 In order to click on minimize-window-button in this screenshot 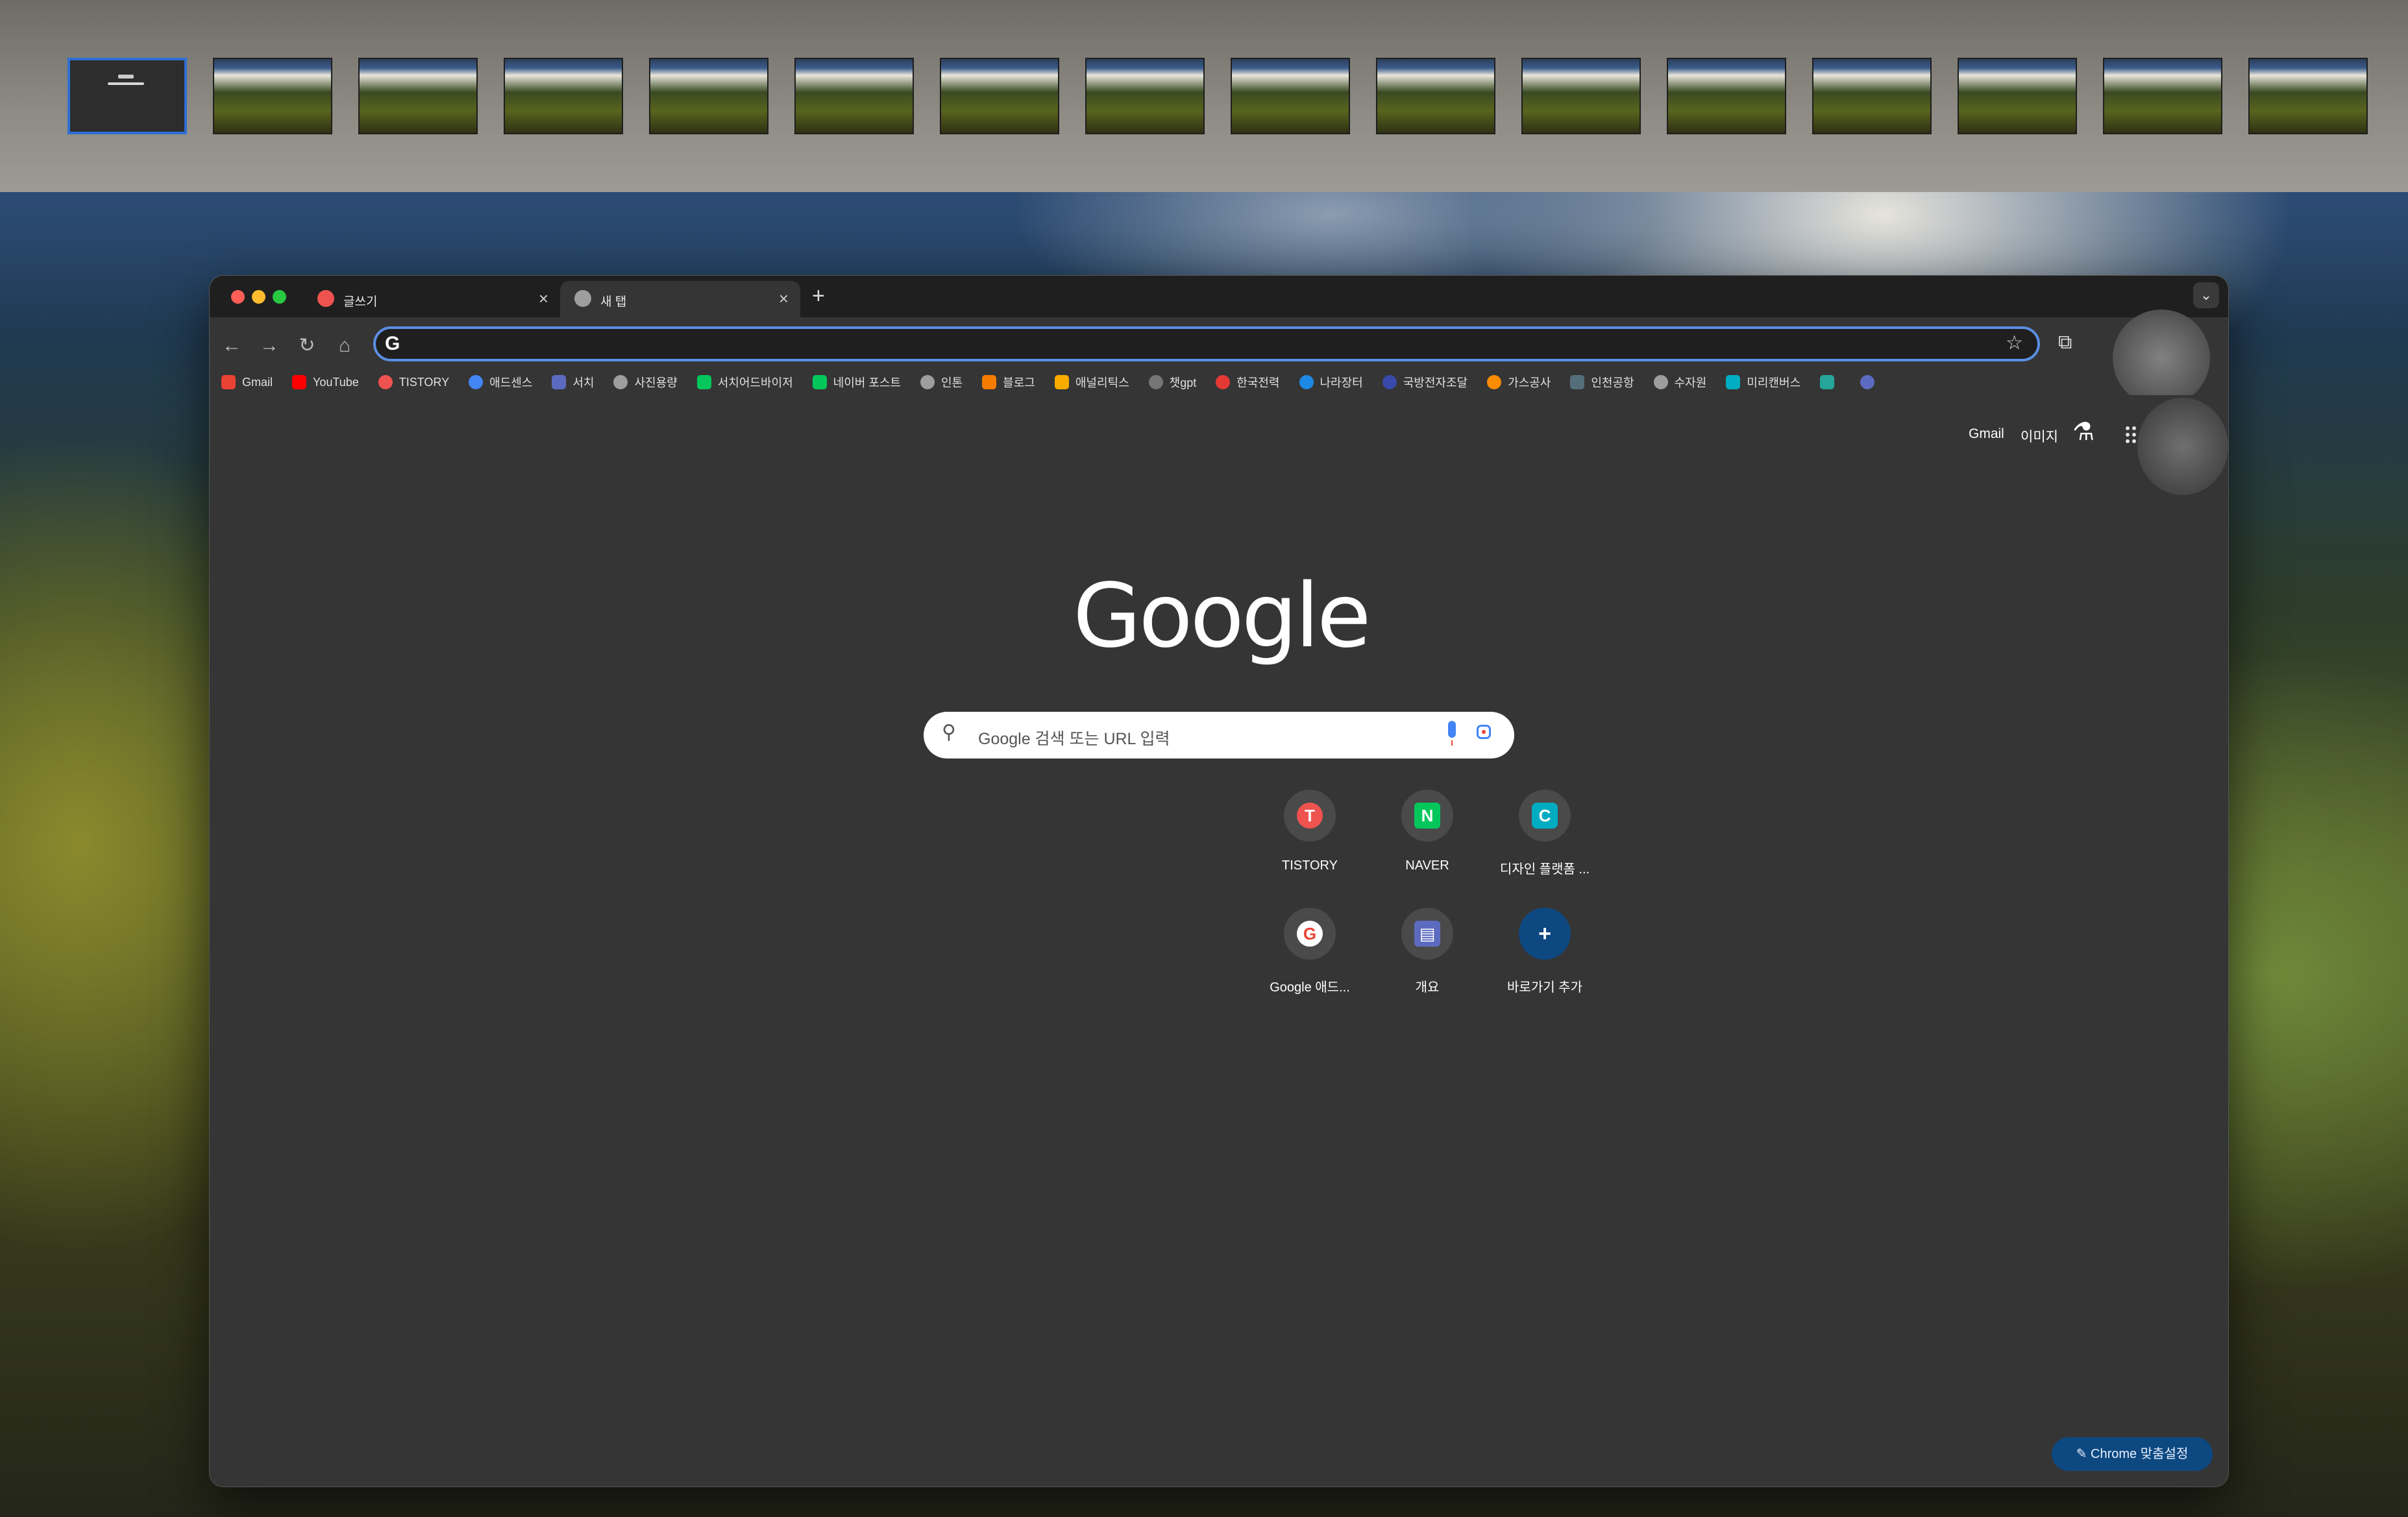, I will do `click(258, 297)`.